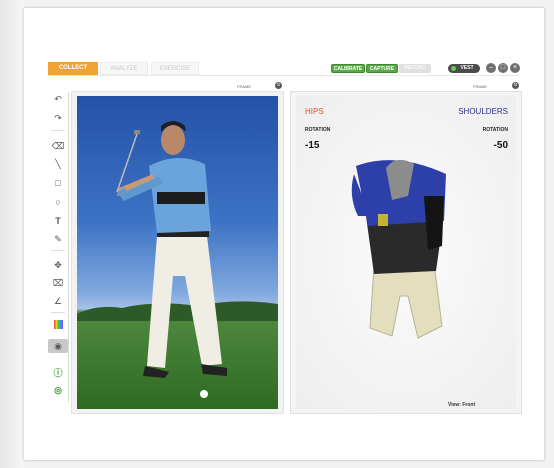  I want to click on redo-icon: ↷, so click(58, 118).